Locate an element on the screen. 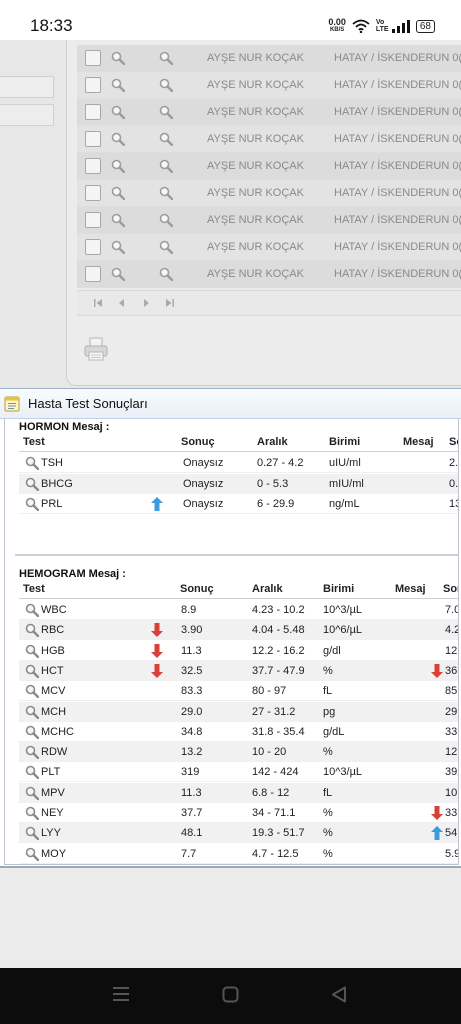 The height and width of the screenshot is (1024, 461). table-row: HCT 32.5 37.7 - 47.9% 36.0 is located at coordinates (238, 670).